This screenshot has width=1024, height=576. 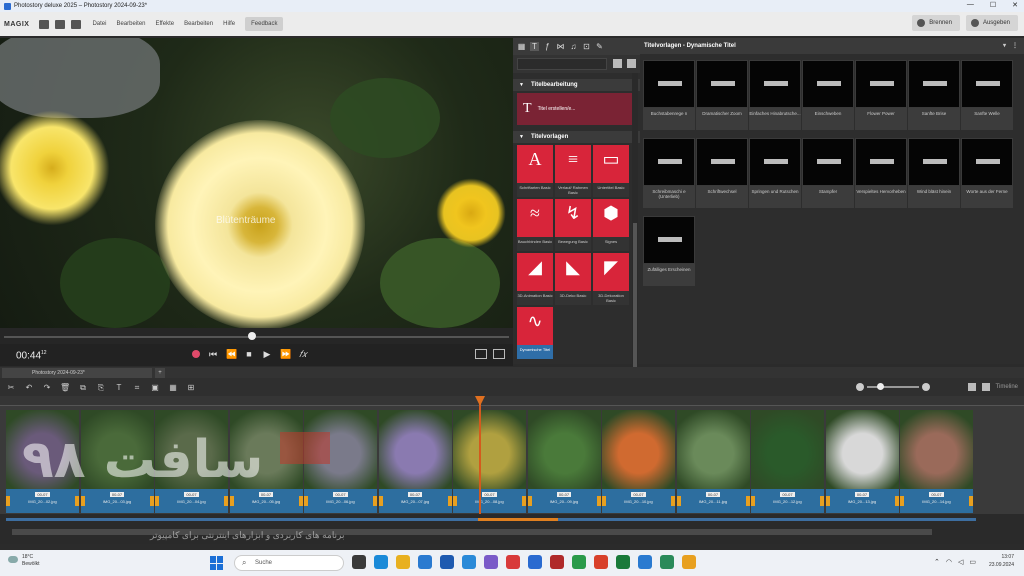 What do you see at coordinates (83, 387) in the screenshot?
I see `copy-icon: ⧉` at bounding box center [83, 387].